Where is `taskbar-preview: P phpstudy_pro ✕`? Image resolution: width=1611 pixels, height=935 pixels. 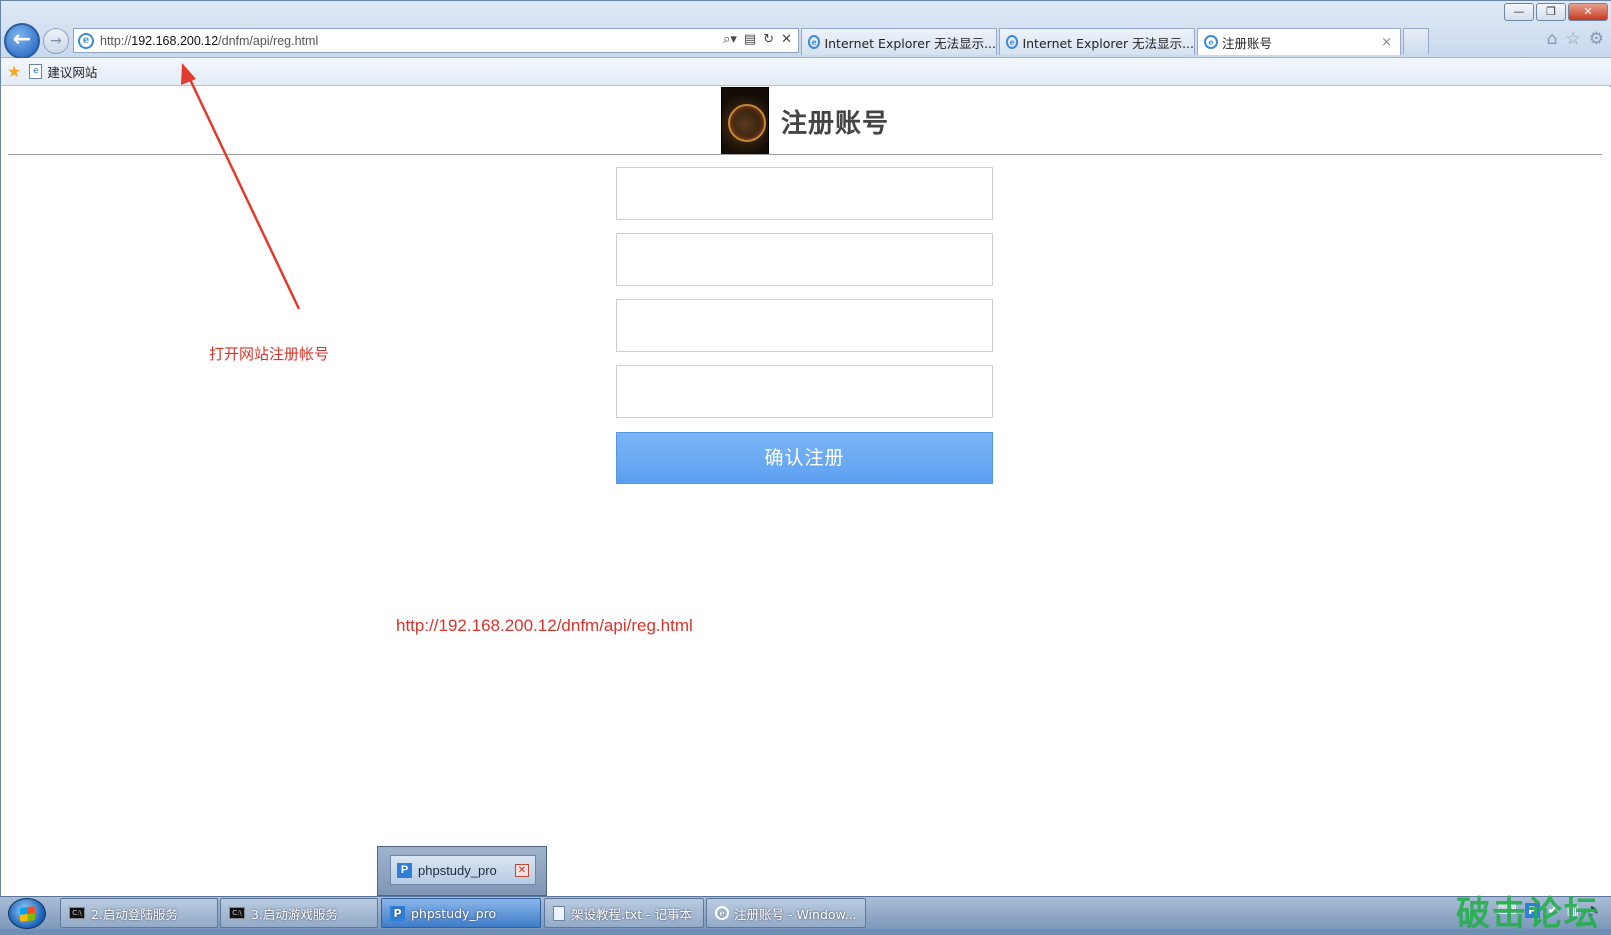 taskbar-preview: P phpstudy_pro ✕ is located at coordinates (462, 871).